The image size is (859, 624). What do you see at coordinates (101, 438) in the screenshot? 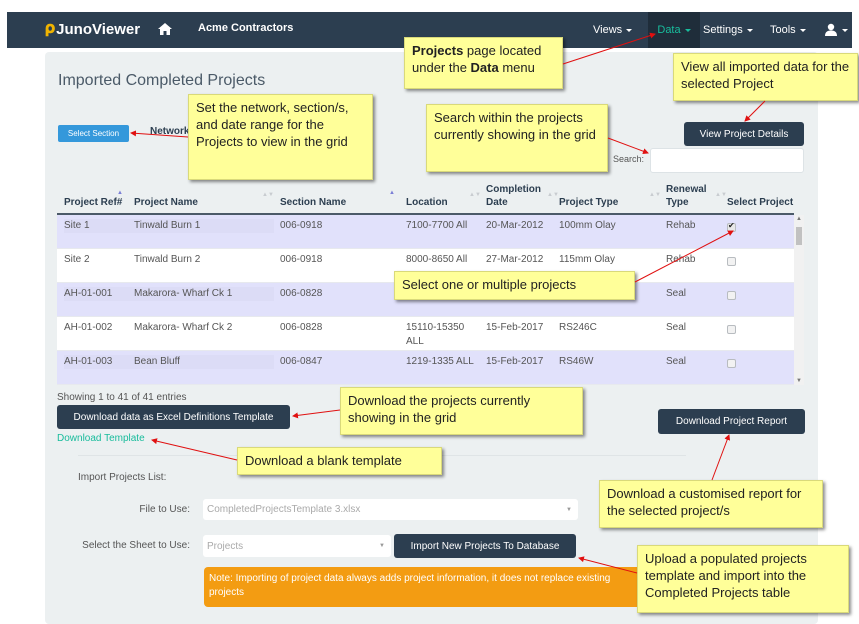
I see `download-template-link: Download Template` at bounding box center [101, 438].